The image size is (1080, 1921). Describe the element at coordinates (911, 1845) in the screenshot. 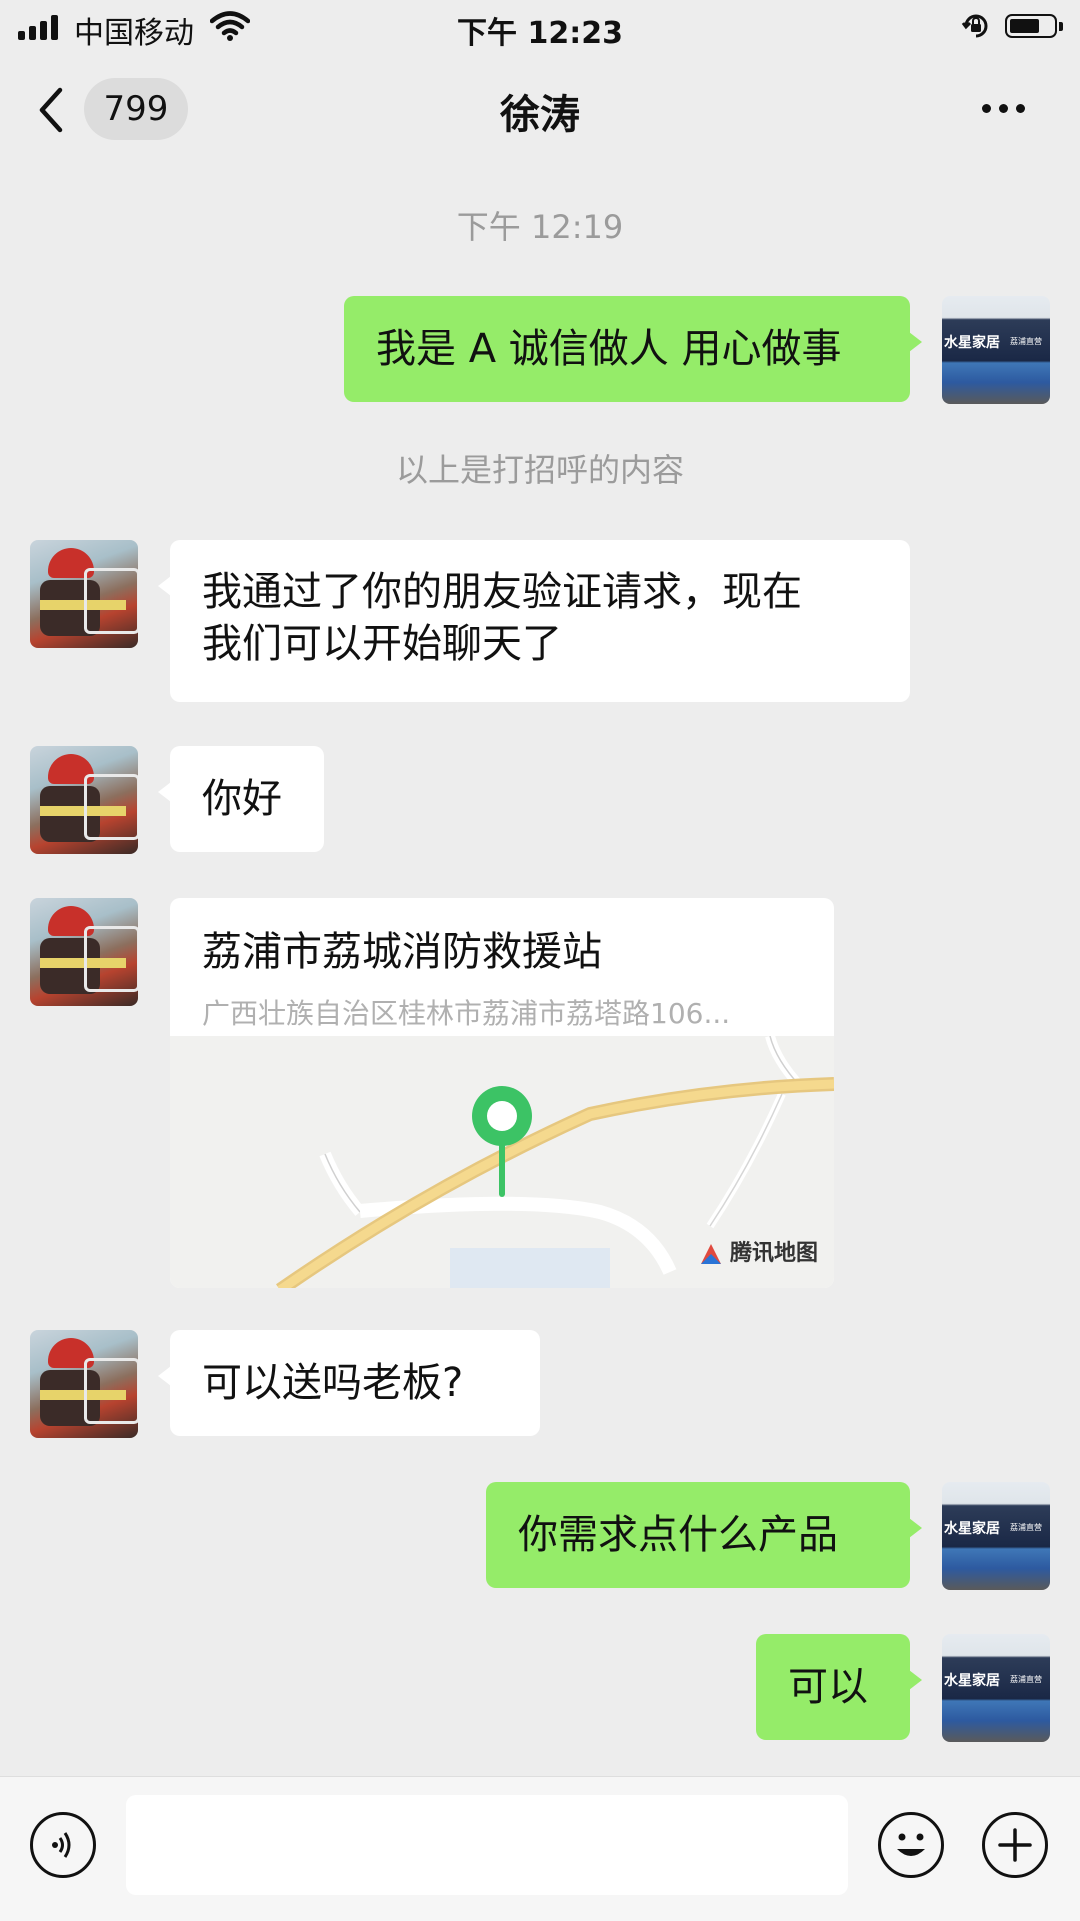

I see `emoji-icon` at that location.